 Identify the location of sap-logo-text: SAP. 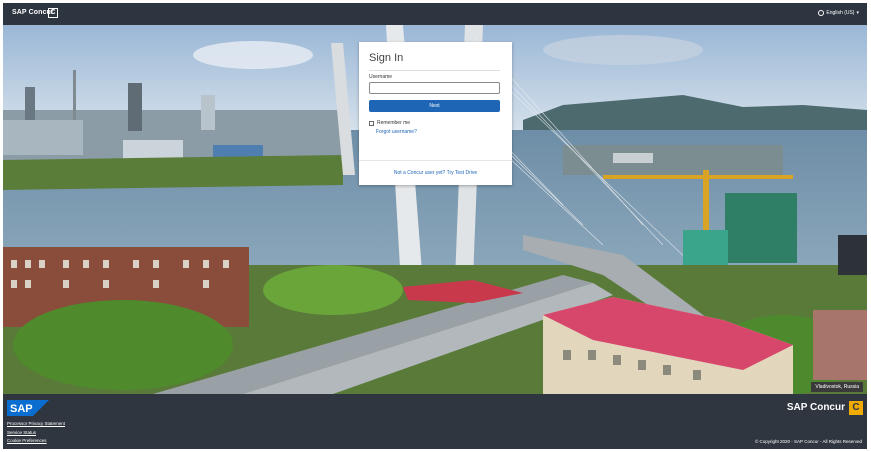
(21, 409).